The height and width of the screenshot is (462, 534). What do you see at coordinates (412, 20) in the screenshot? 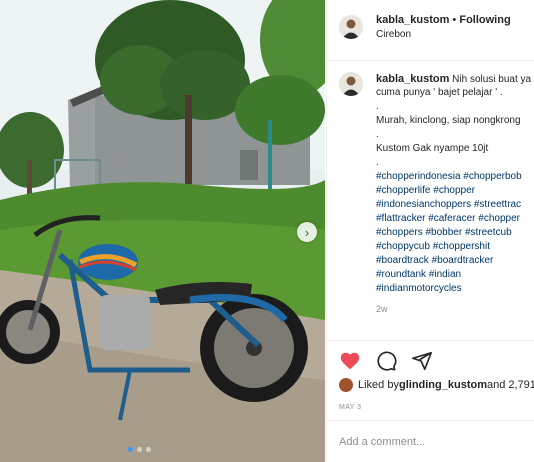
I see `username-link: kabla_kustom` at bounding box center [412, 20].